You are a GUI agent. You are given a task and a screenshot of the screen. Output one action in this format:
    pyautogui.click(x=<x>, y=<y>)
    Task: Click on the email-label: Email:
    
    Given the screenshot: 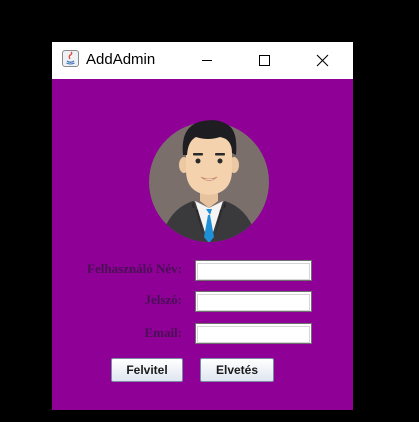 What is the action you would take?
    pyautogui.click(x=163, y=332)
    